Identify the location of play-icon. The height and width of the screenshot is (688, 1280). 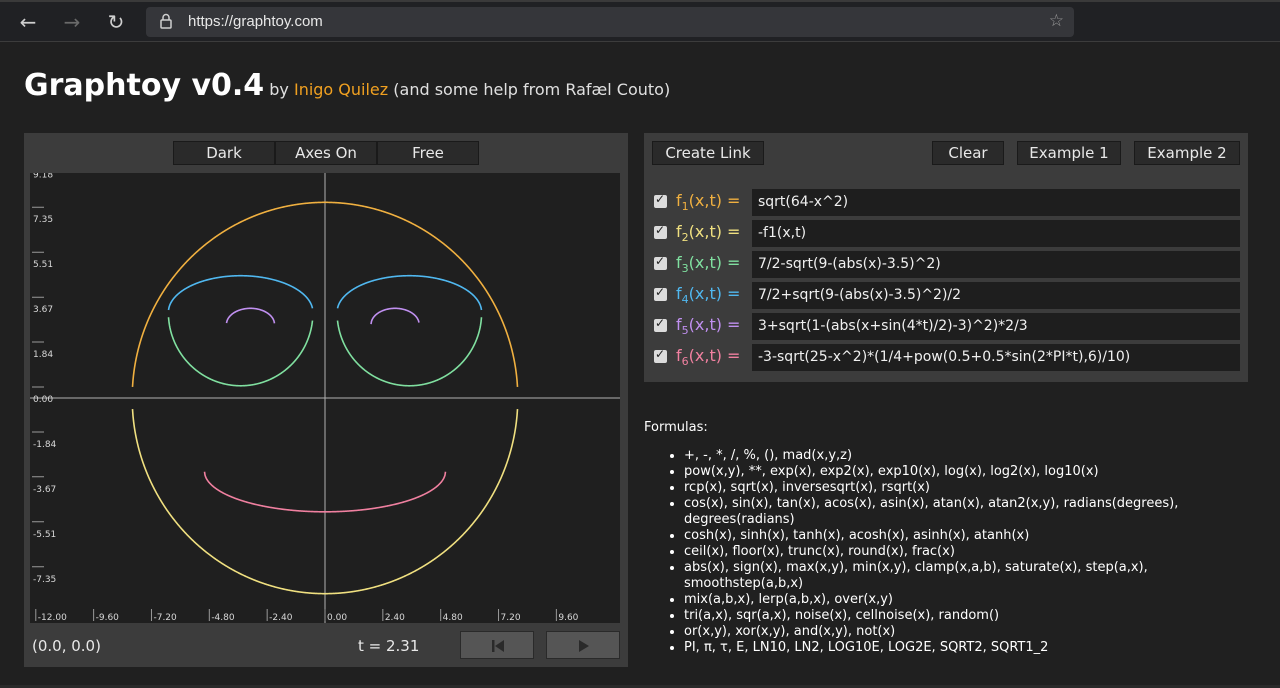
(584, 646).